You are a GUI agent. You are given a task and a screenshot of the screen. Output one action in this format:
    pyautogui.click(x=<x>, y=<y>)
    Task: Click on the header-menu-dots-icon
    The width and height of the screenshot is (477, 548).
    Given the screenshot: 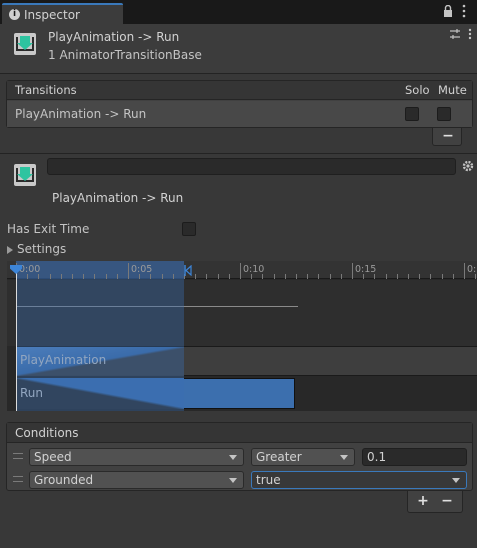 What is the action you would take?
    pyautogui.click(x=470, y=34)
    